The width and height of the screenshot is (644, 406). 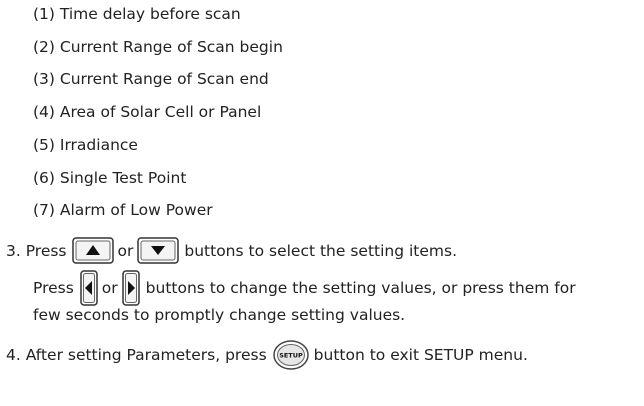 I want to click on up-arrow-key-icon, so click(x=92, y=250).